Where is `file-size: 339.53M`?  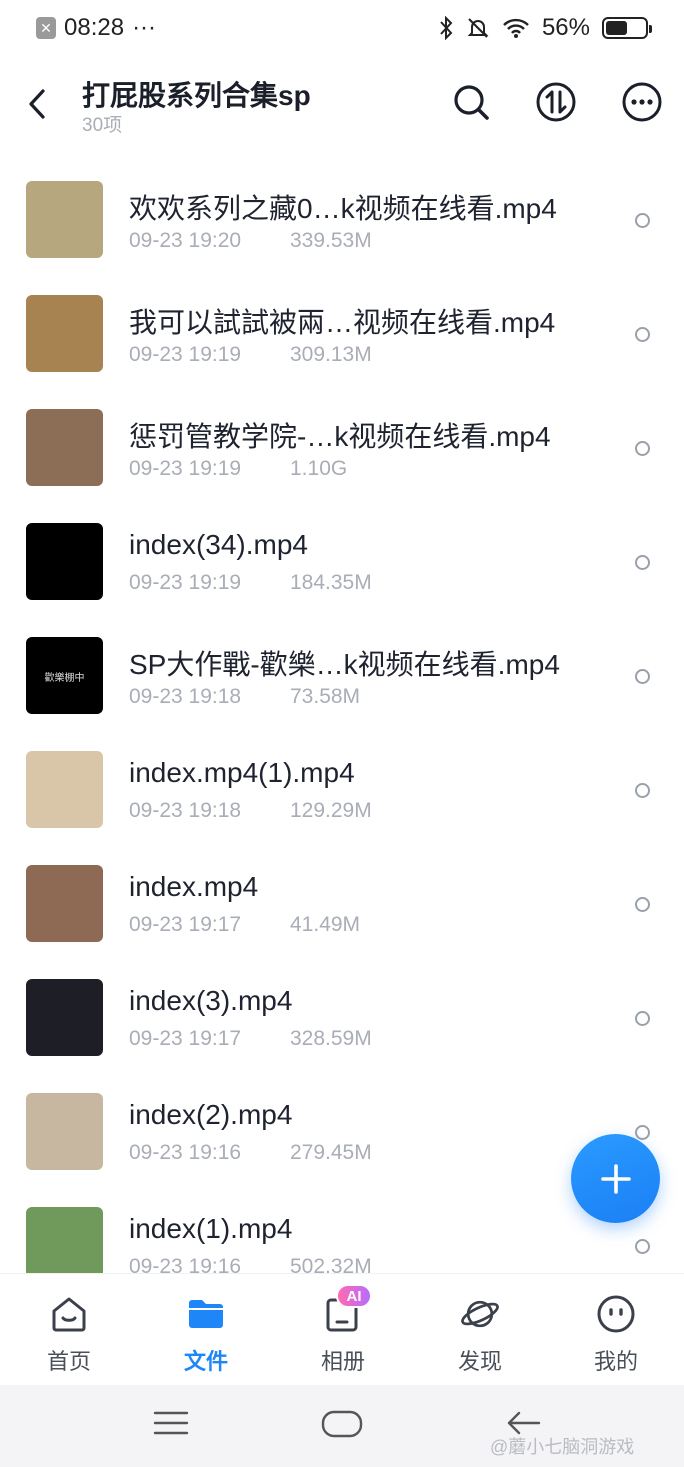 file-size: 339.53M is located at coordinates (331, 240).